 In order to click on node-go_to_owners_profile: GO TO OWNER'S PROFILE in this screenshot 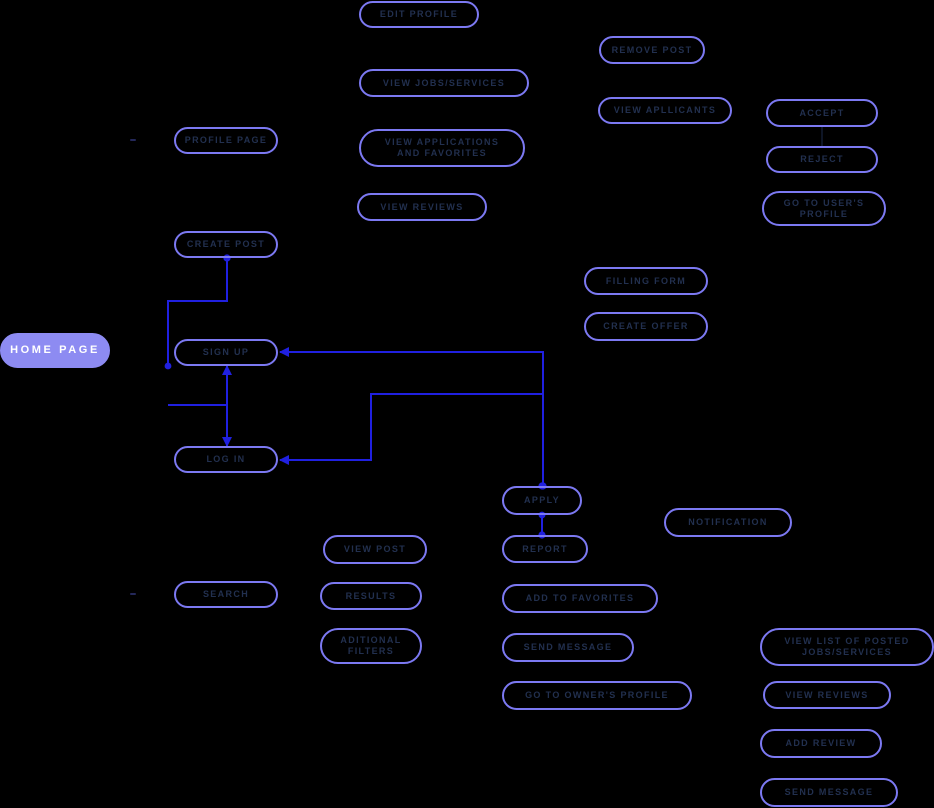, I will do `click(597, 695)`.